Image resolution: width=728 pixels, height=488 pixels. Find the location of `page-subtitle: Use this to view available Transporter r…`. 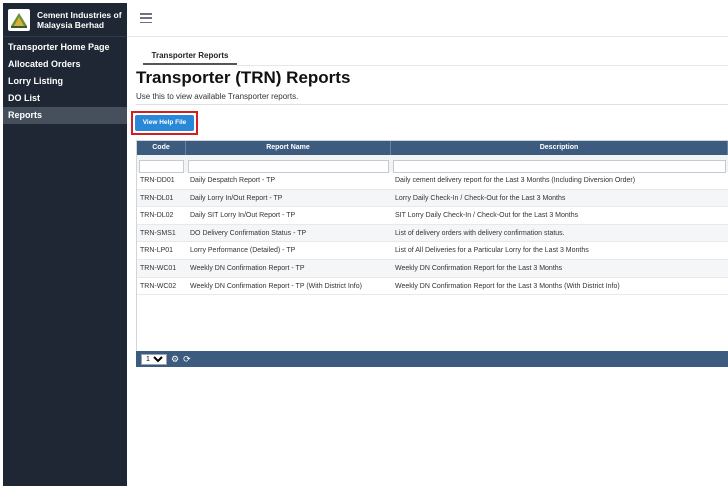

page-subtitle: Use this to view available Transporter r… is located at coordinates (217, 96).